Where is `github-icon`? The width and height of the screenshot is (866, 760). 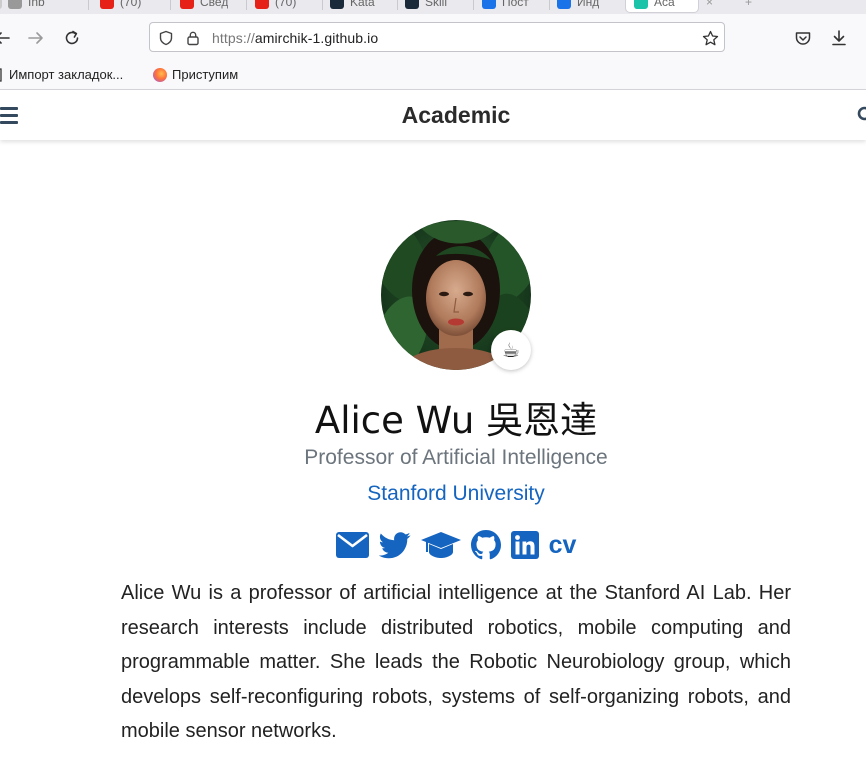 github-icon is located at coordinates (485, 545).